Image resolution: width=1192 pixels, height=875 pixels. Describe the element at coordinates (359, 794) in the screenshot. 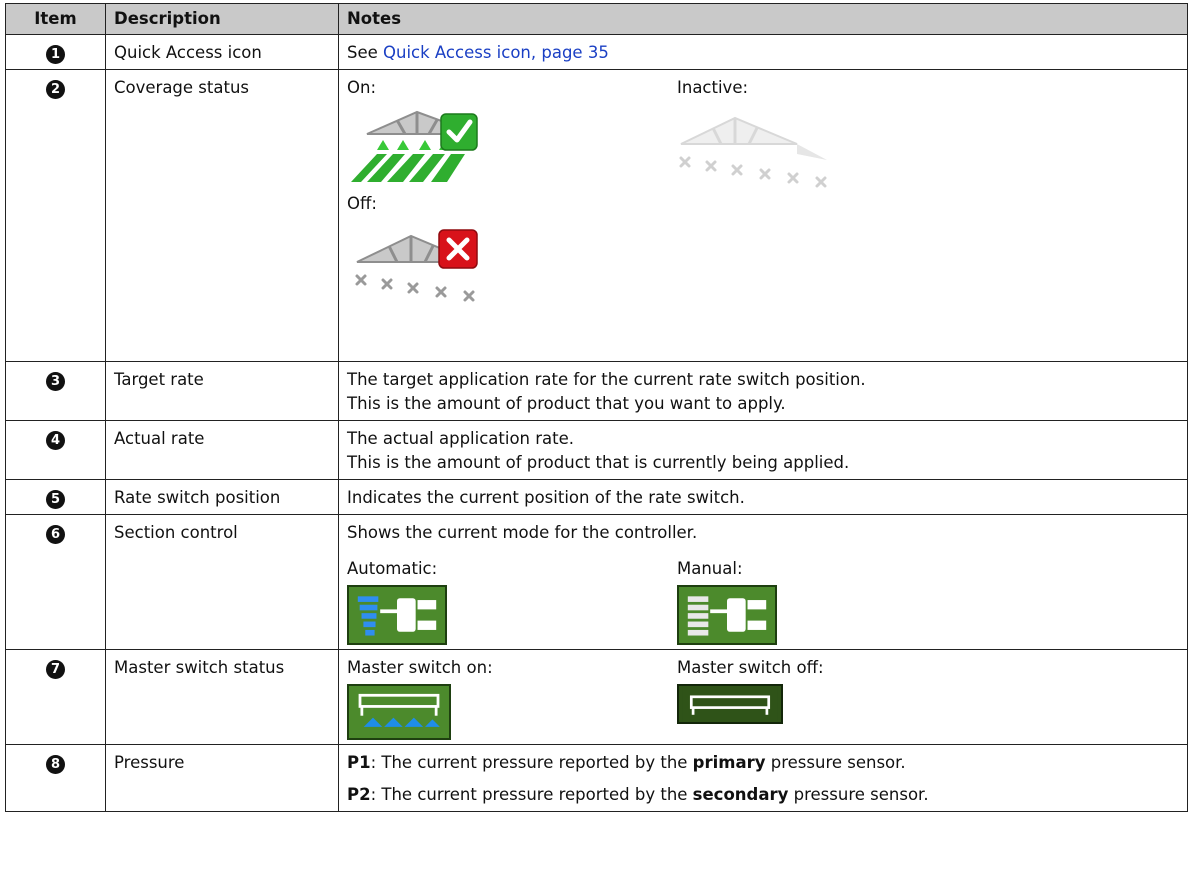

I see `p2-label: P2` at that location.